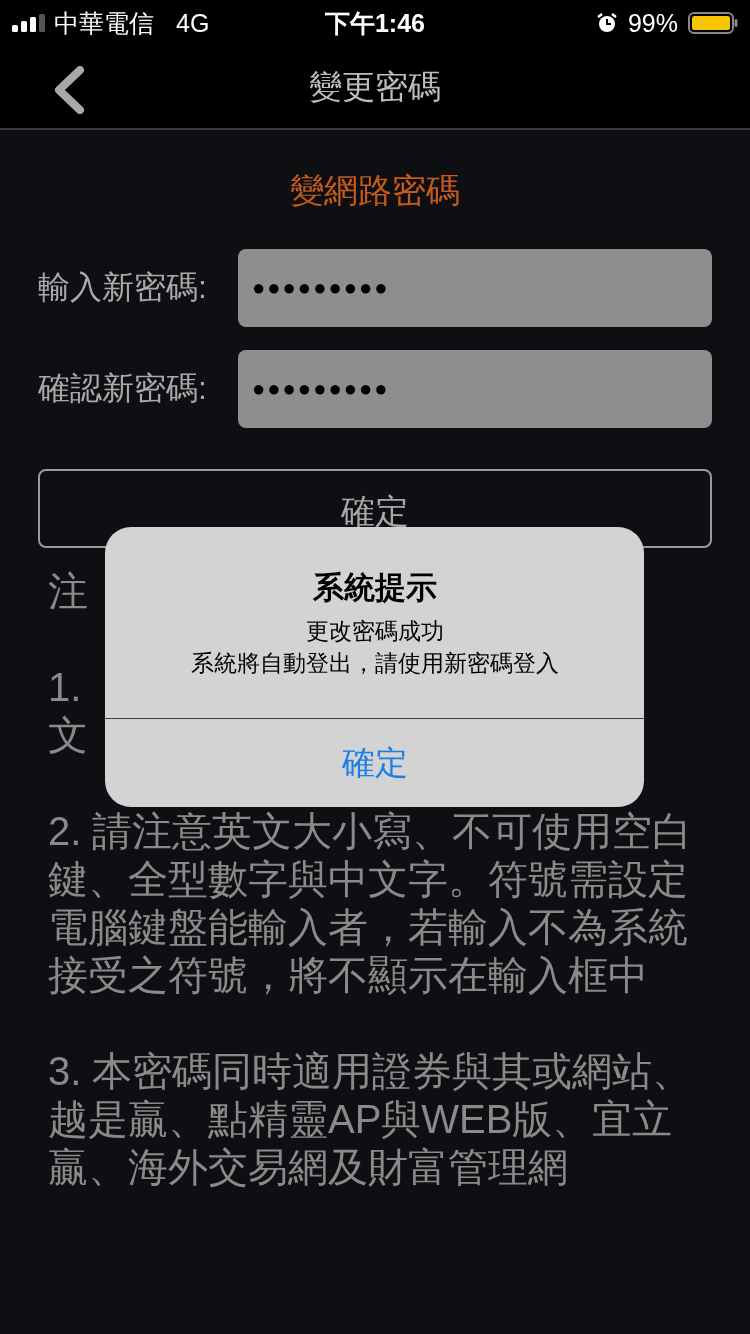  What do you see at coordinates (123, 388) in the screenshot?
I see `field-label: 確認新密碼:` at bounding box center [123, 388].